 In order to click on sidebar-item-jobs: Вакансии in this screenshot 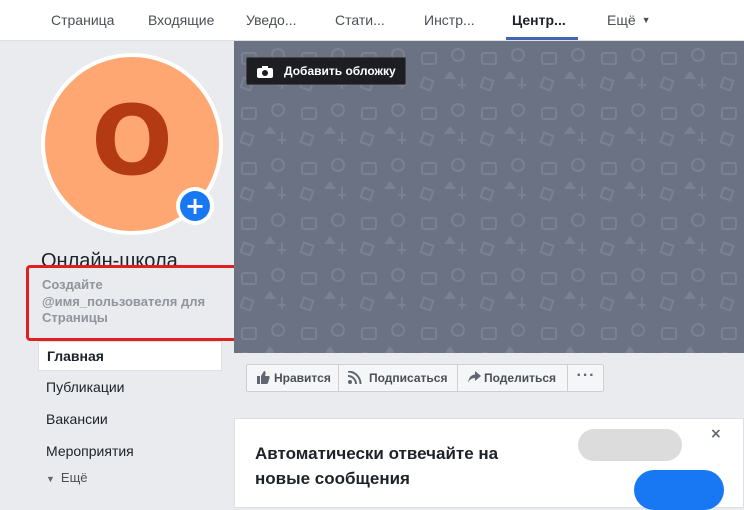, I will do `click(130, 419)`.